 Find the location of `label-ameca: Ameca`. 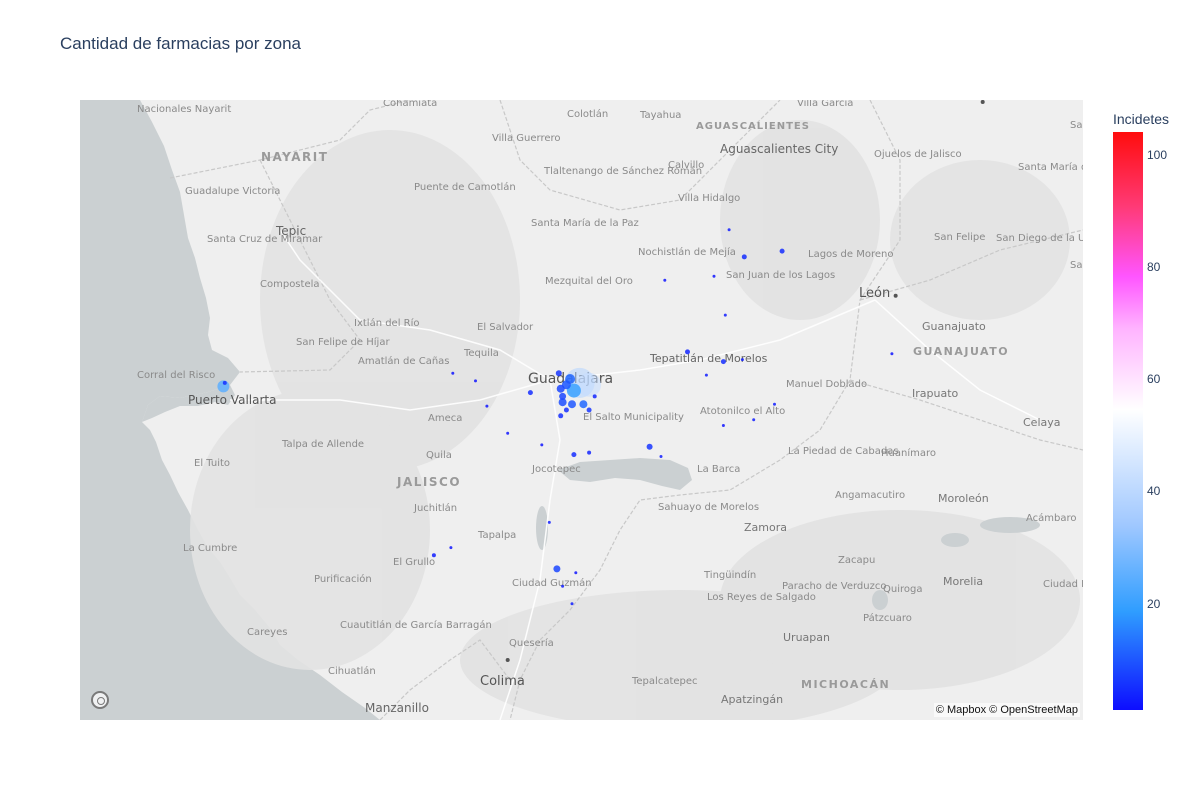

label-ameca: Ameca is located at coordinates (445, 418).